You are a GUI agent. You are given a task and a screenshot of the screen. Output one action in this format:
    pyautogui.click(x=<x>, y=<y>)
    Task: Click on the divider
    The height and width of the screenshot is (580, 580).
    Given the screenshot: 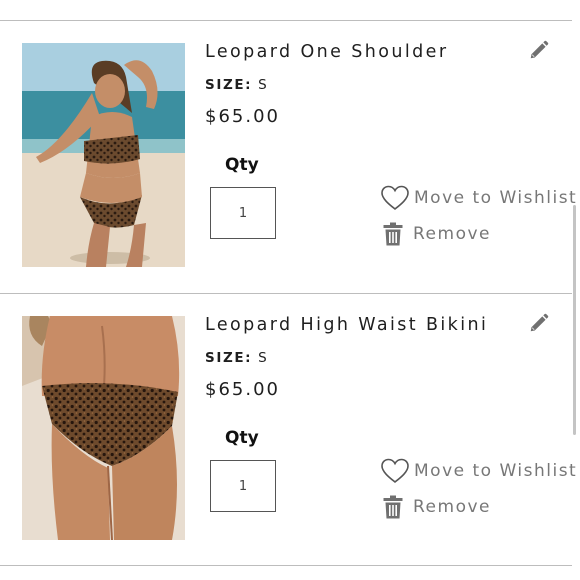 What is the action you would take?
    pyautogui.click(x=286, y=565)
    